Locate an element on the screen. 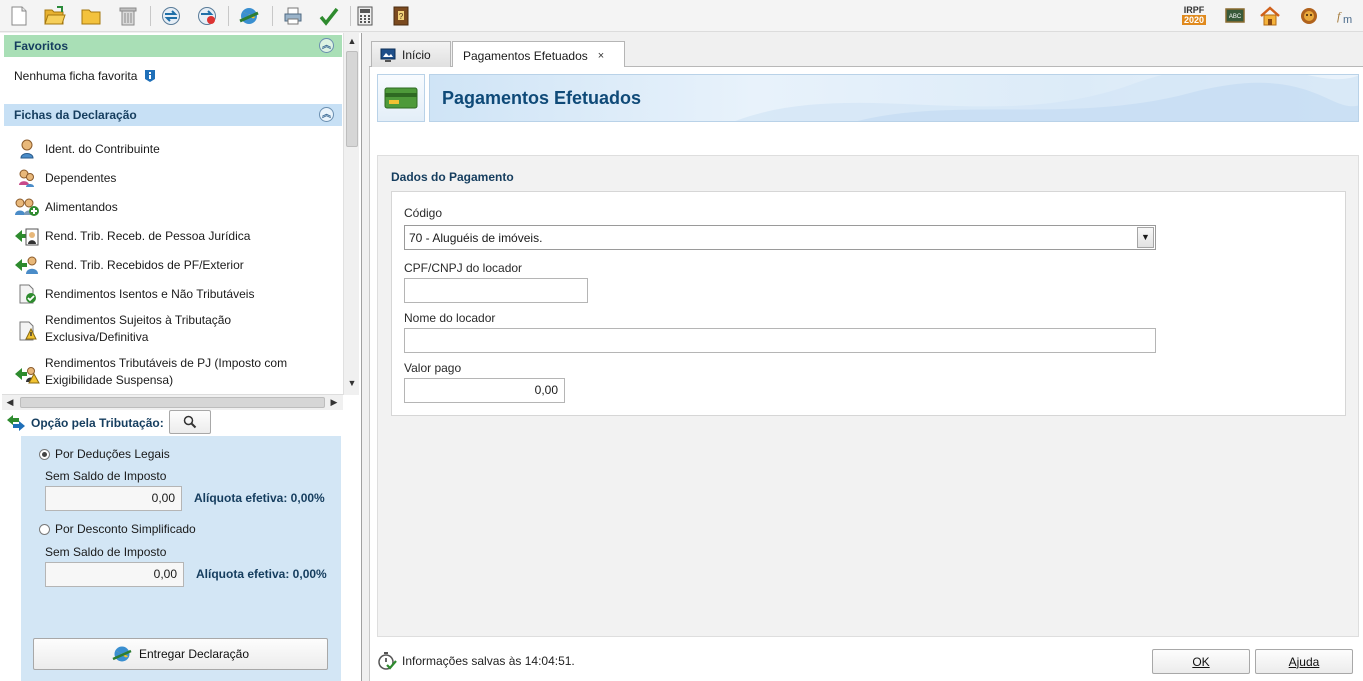 This screenshot has height=681, width=1363. family-icon is located at coordinates (27, 178).